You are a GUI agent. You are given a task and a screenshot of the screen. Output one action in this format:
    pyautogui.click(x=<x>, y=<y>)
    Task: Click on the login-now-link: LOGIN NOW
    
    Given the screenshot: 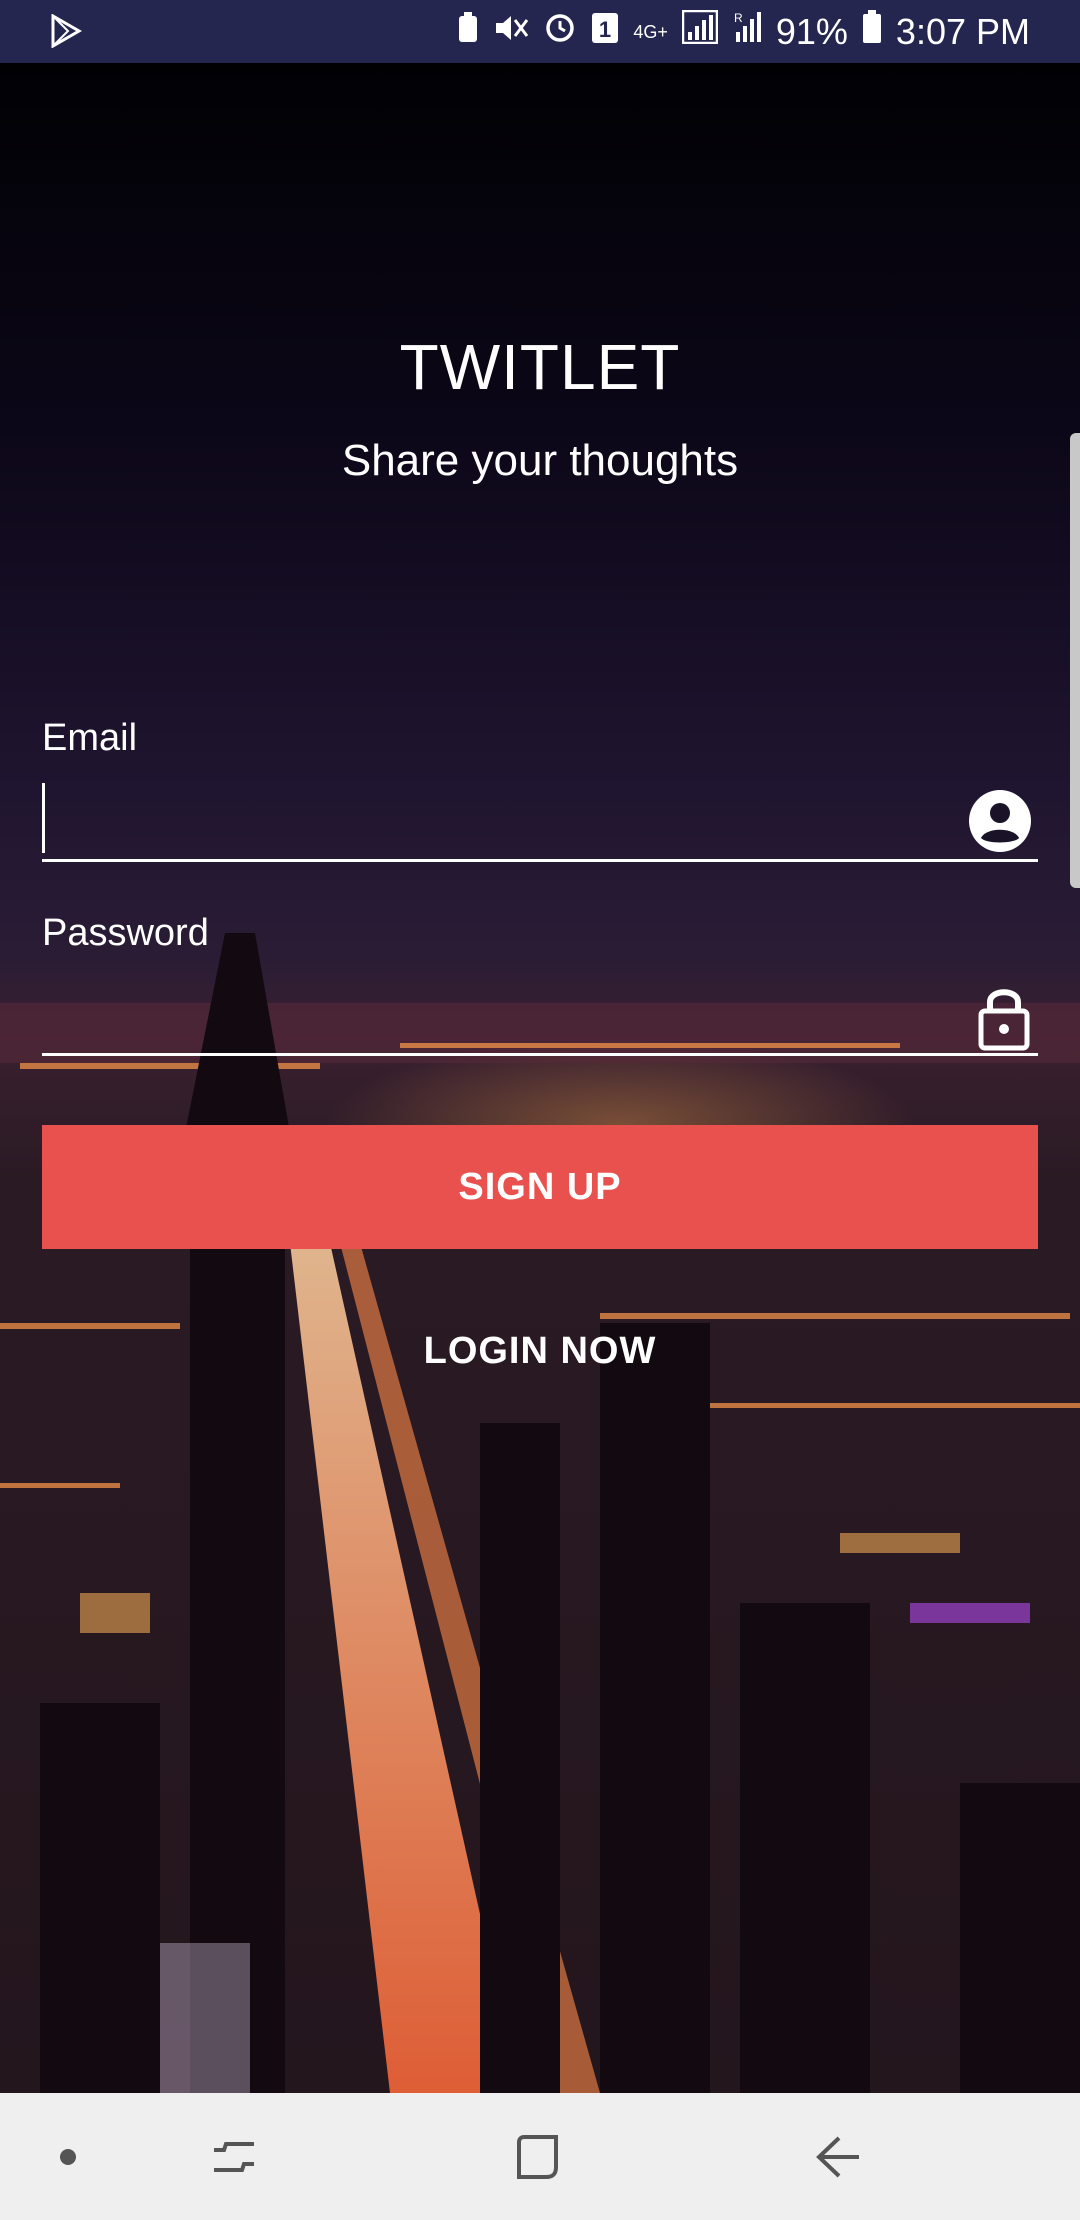 What is the action you would take?
    pyautogui.click(x=540, y=1351)
    